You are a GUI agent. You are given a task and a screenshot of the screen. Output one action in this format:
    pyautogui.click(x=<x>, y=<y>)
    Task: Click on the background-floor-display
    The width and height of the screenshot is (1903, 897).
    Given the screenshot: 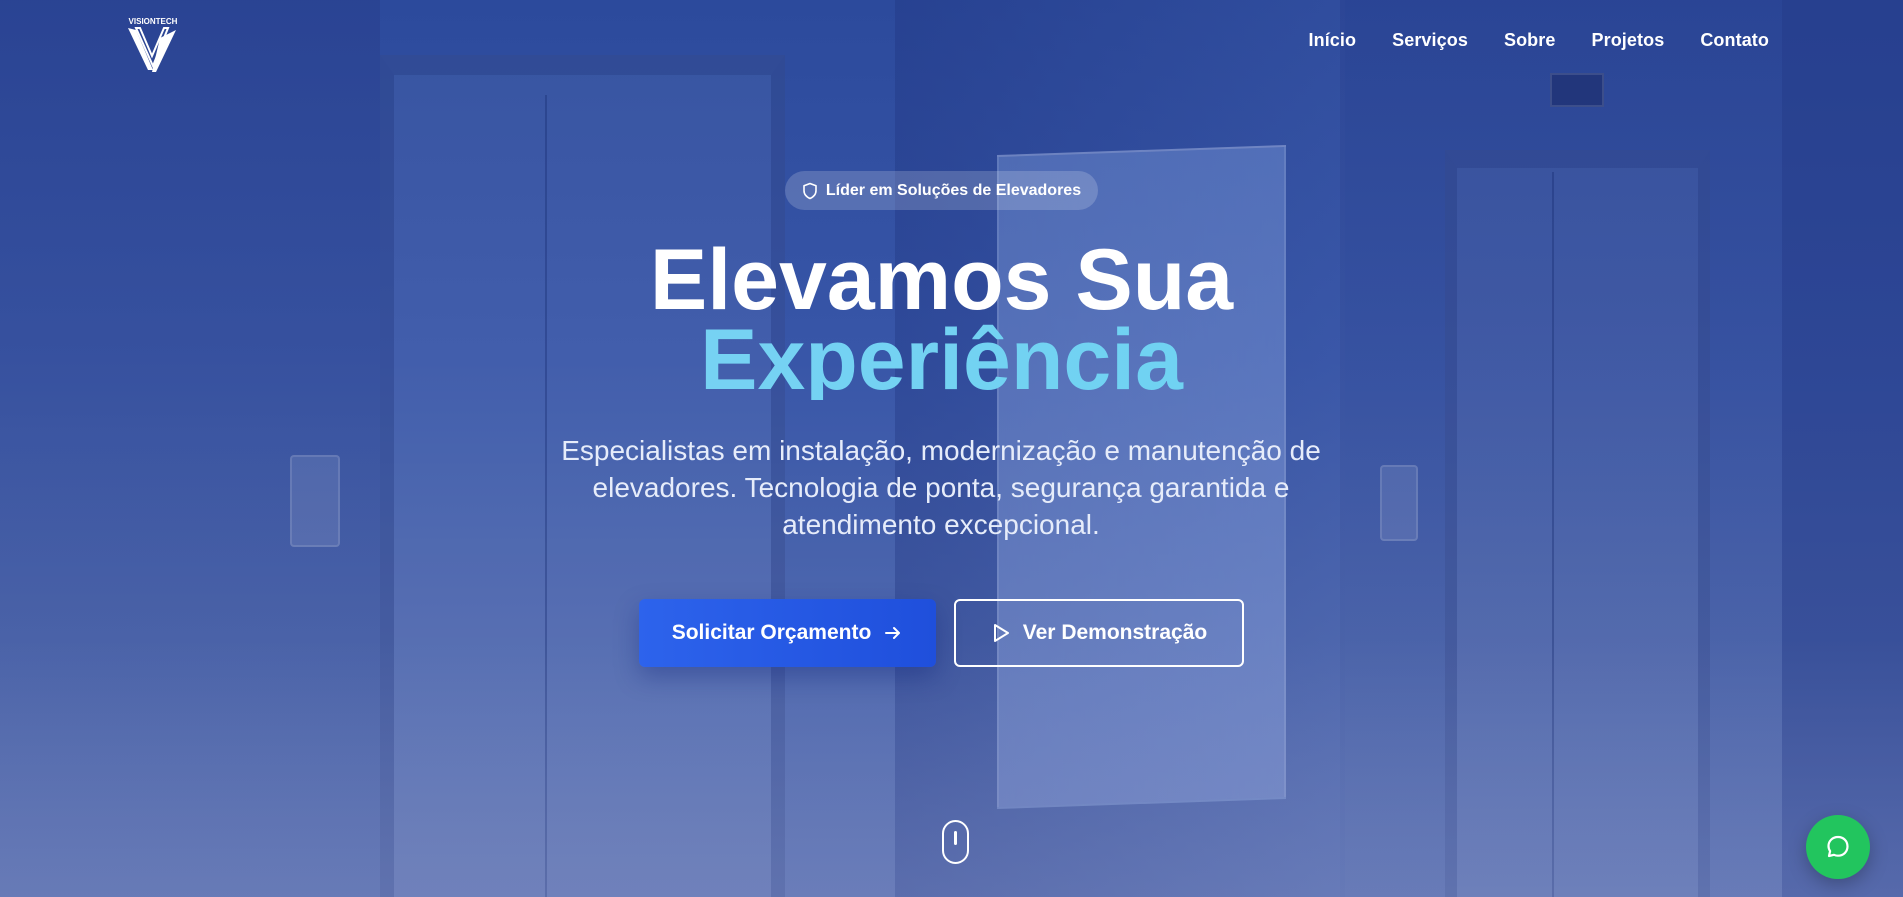 What is the action you would take?
    pyautogui.click(x=1577, y=90)
    